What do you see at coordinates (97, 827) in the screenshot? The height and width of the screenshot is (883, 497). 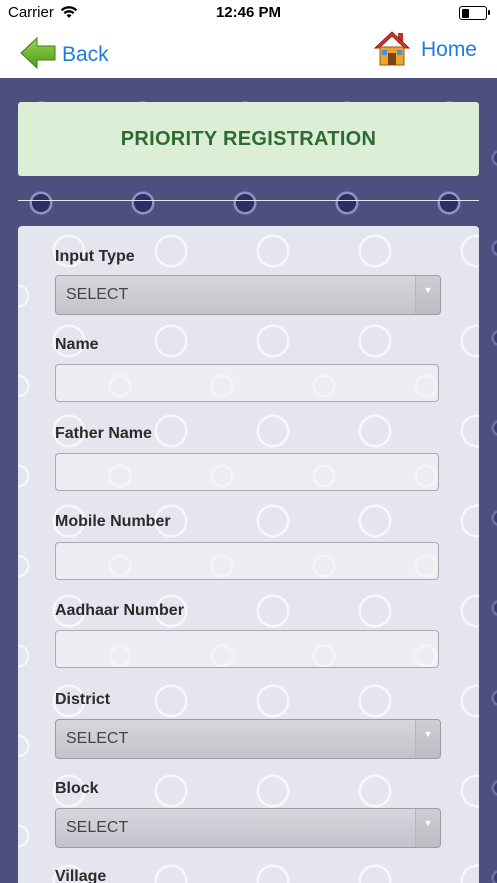 I see `block-value: SELECT` at bounding box center [97, 827].